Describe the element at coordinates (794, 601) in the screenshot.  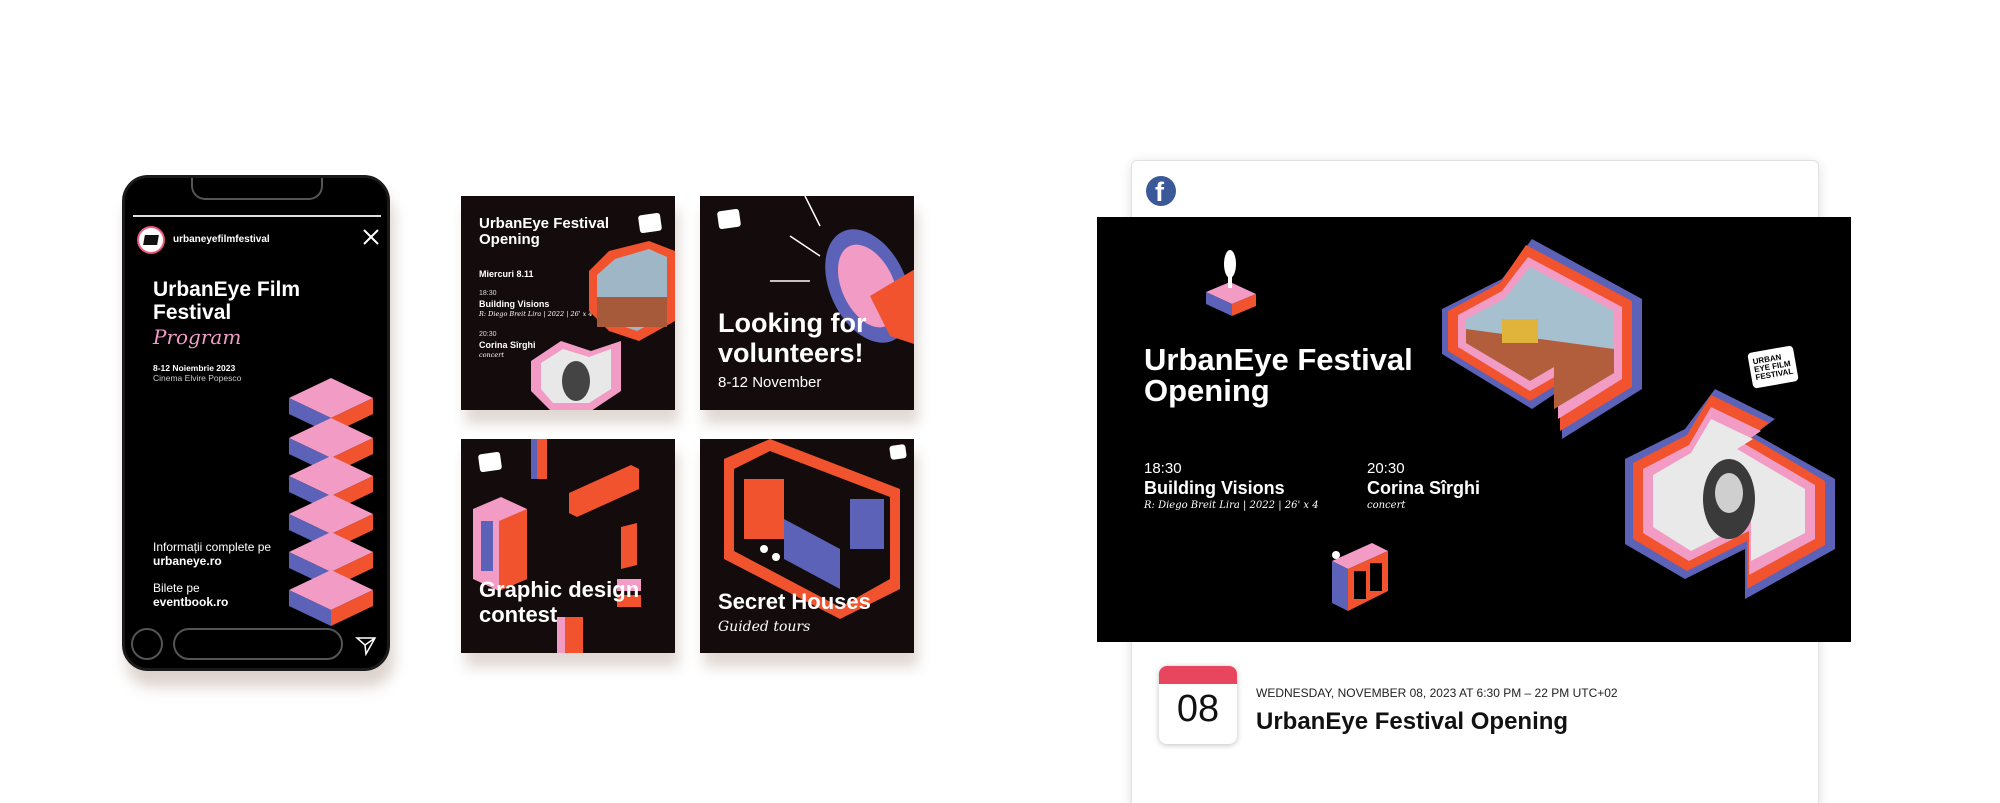
I see `tile-title: Secret Houses` at that location.